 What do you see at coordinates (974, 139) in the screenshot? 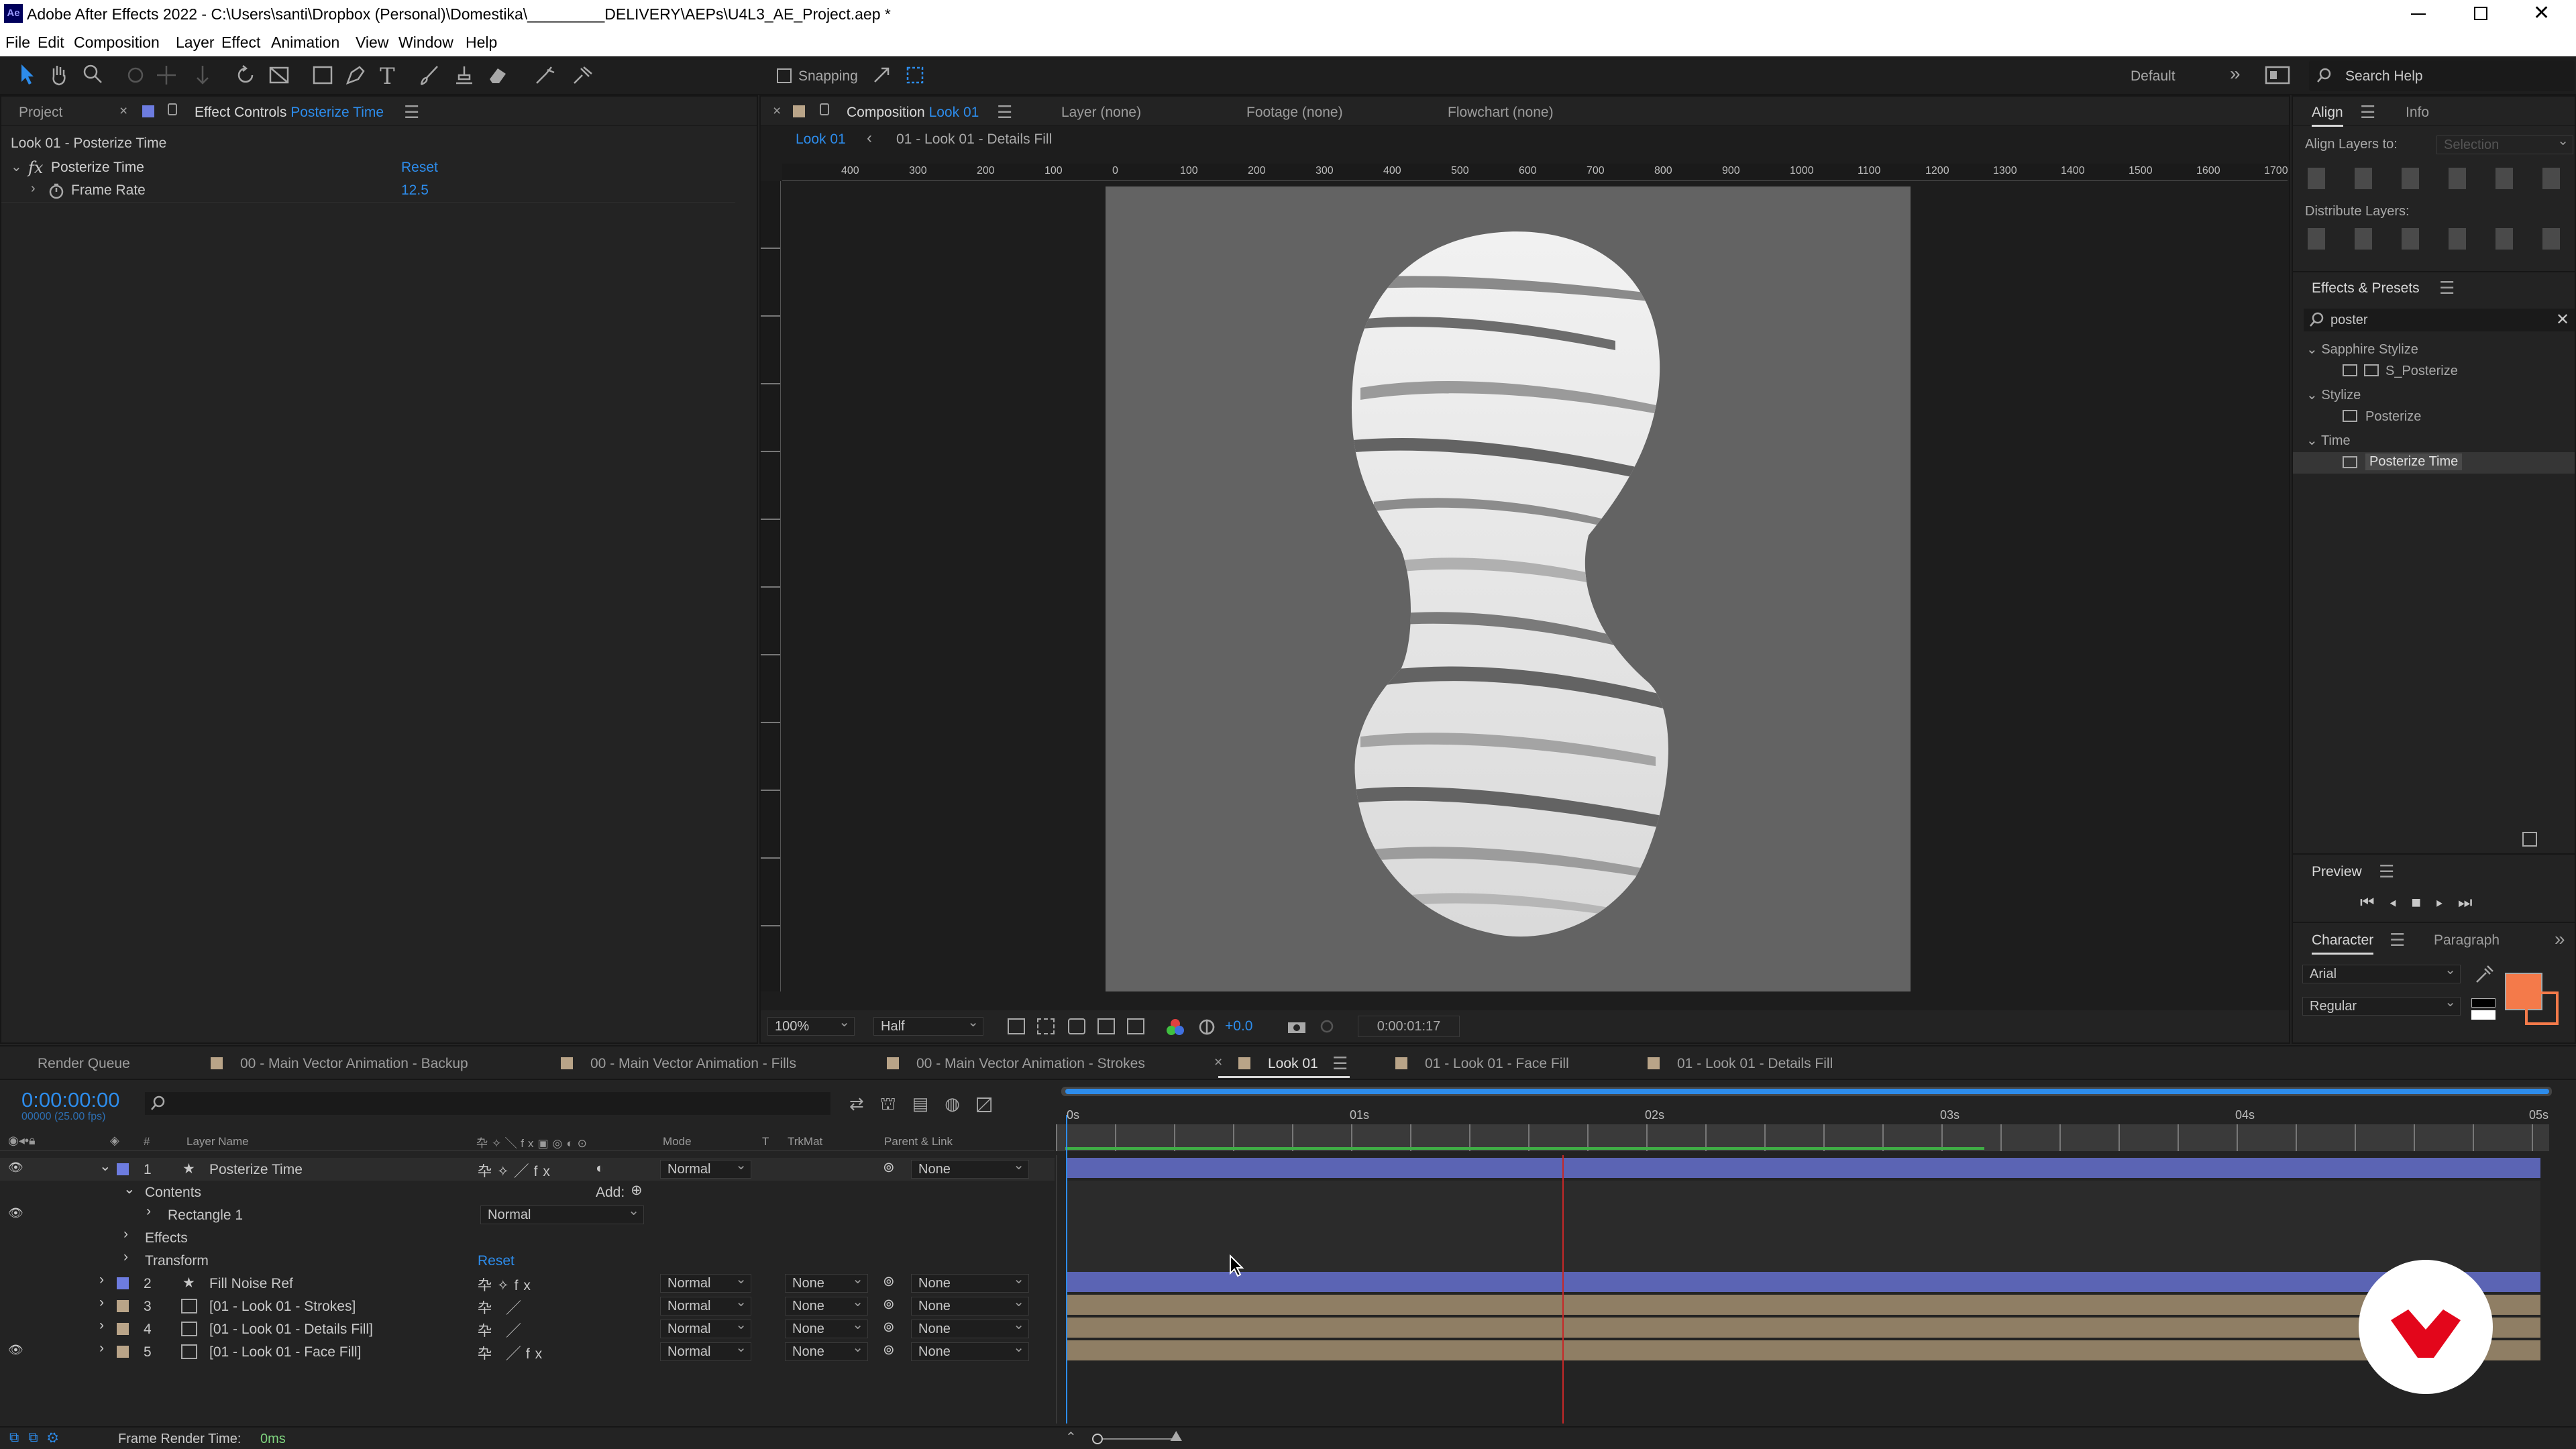
I see `breadcrumb-details-fill: 01 - Look 01 - Details Fill` at bounding box center [974, 139].